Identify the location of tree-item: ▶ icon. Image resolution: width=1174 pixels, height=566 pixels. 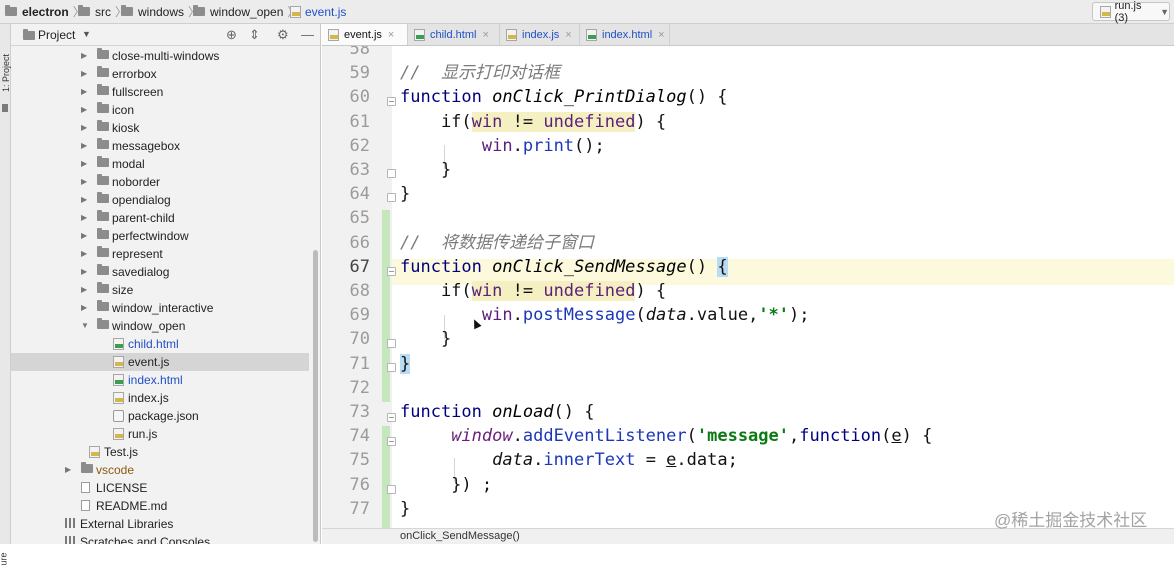
(160, 110).